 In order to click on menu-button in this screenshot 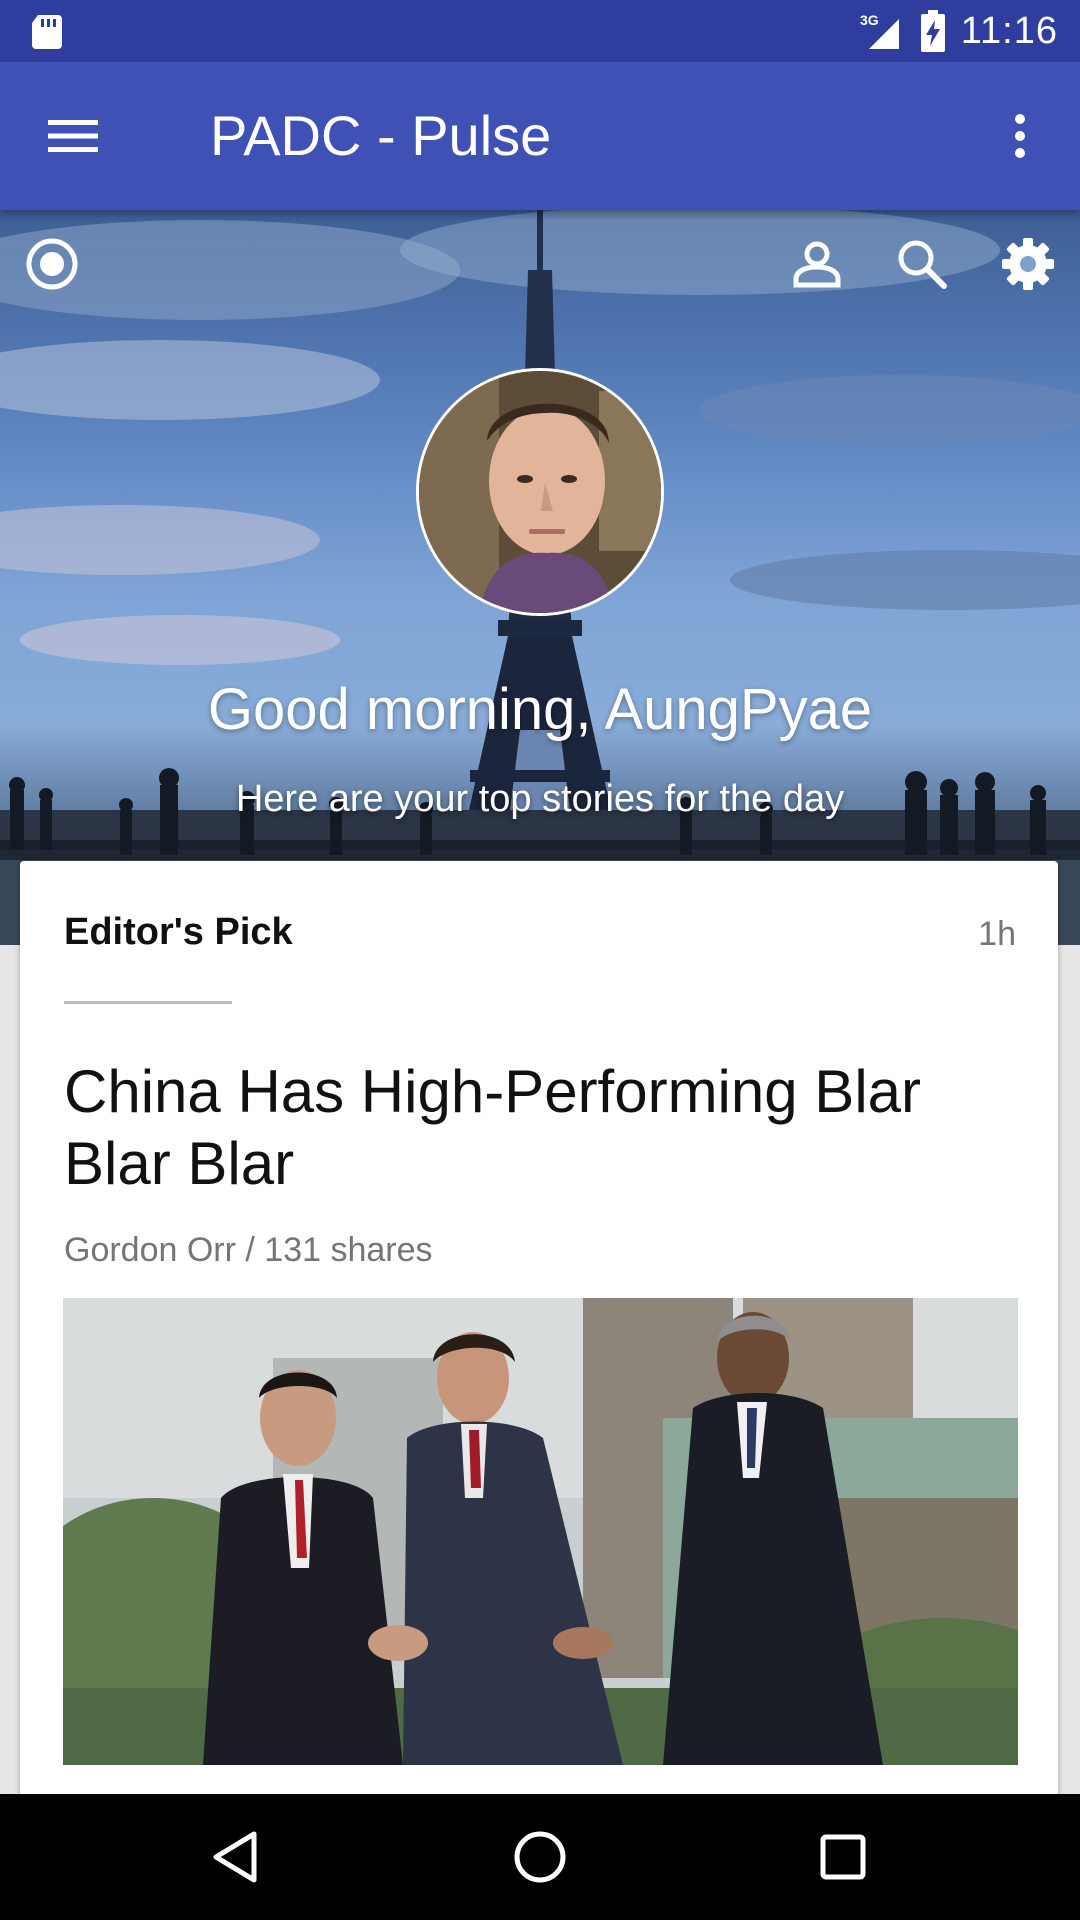, I will do `click(73, 136)`.